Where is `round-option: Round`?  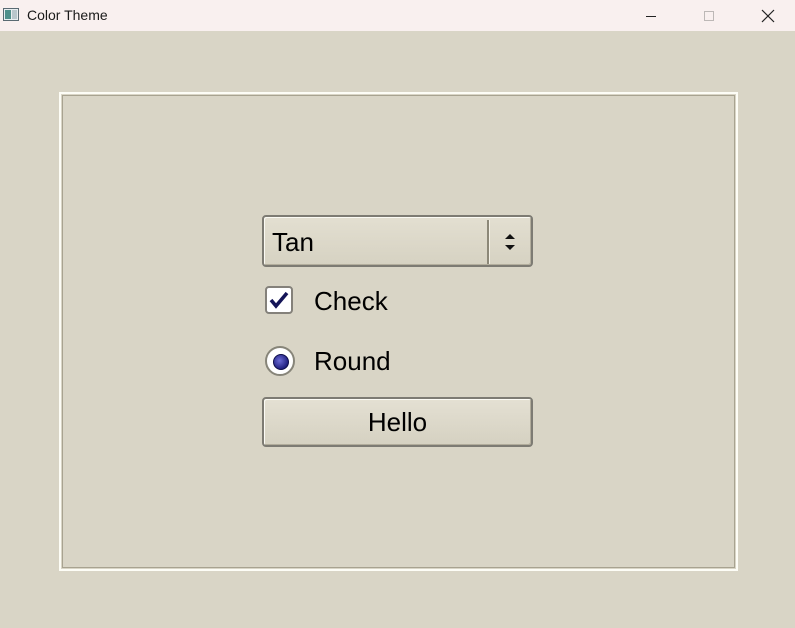
round-option: Round is located at coordinates (365, 362).